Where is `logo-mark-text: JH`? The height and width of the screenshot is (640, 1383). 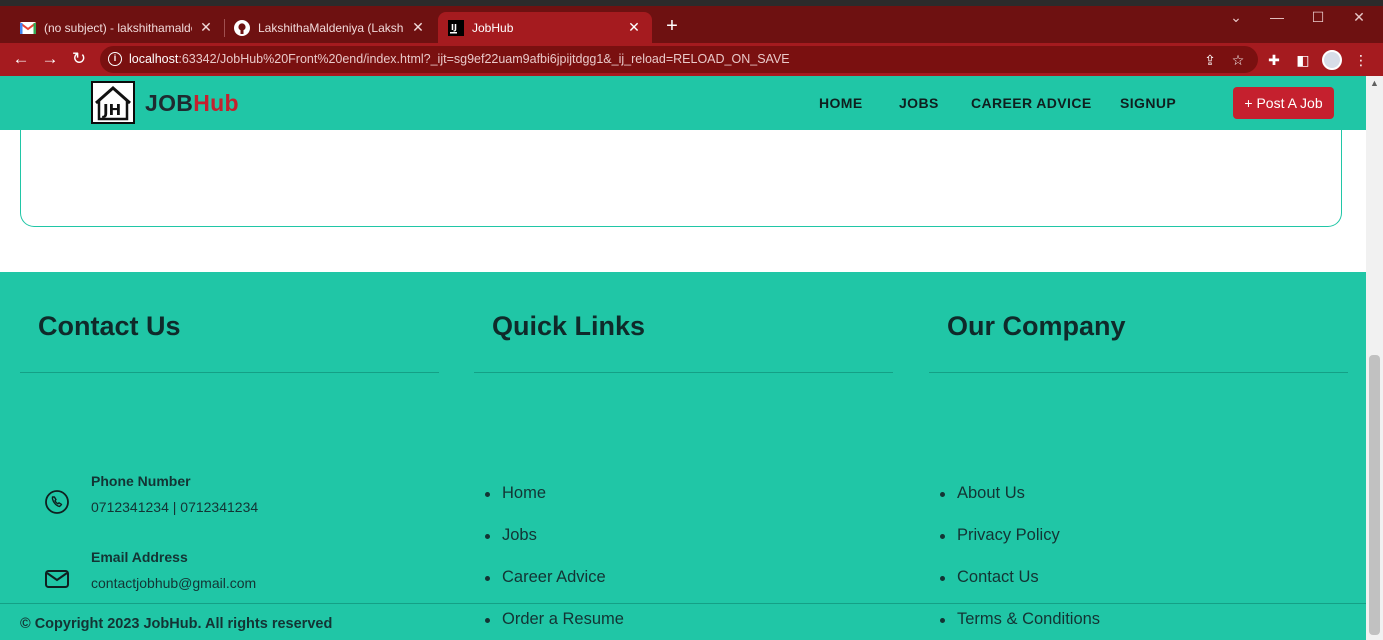 logo-mark-text: JH is located at coordinates (111, 110).